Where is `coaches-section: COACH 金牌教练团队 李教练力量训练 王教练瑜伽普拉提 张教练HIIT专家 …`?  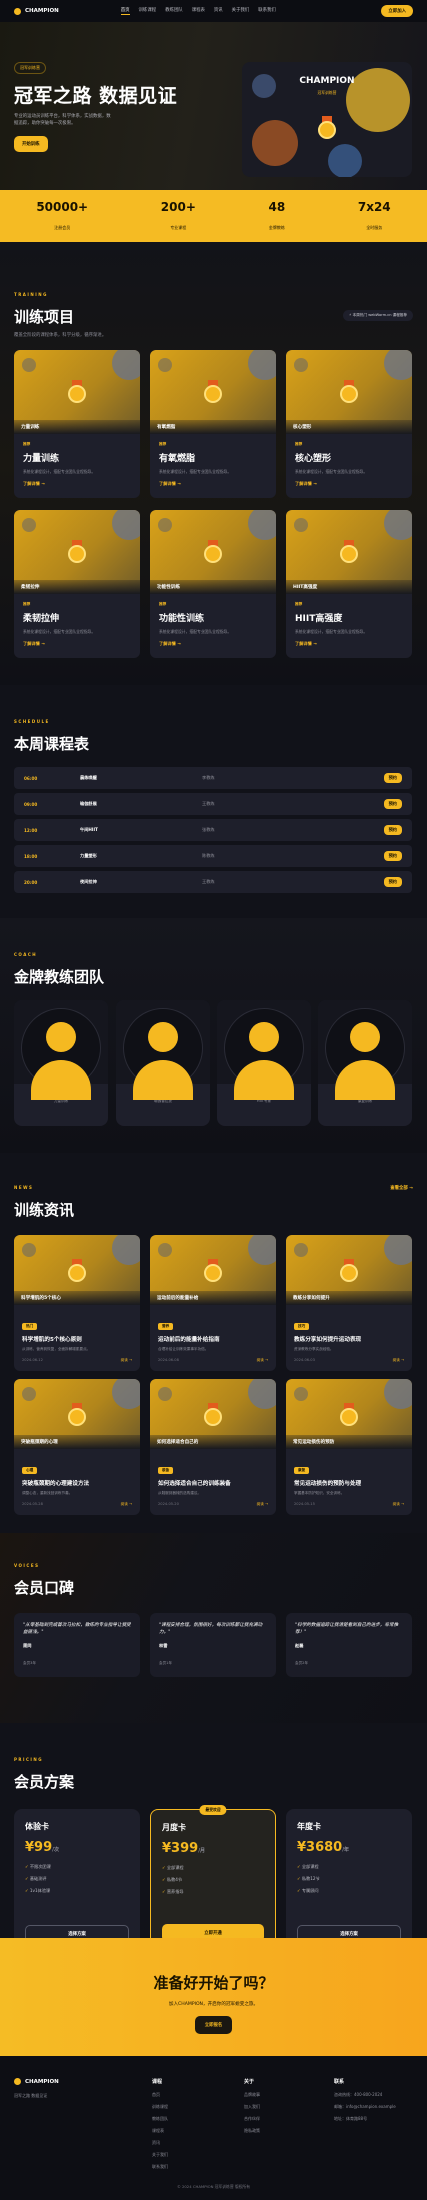 coaches-section: COACH 金牌教练团队 李教练力量训练 王教练瑜伽普拉提 张教练HIIT专家 … is located at coordinates (213, 1035).